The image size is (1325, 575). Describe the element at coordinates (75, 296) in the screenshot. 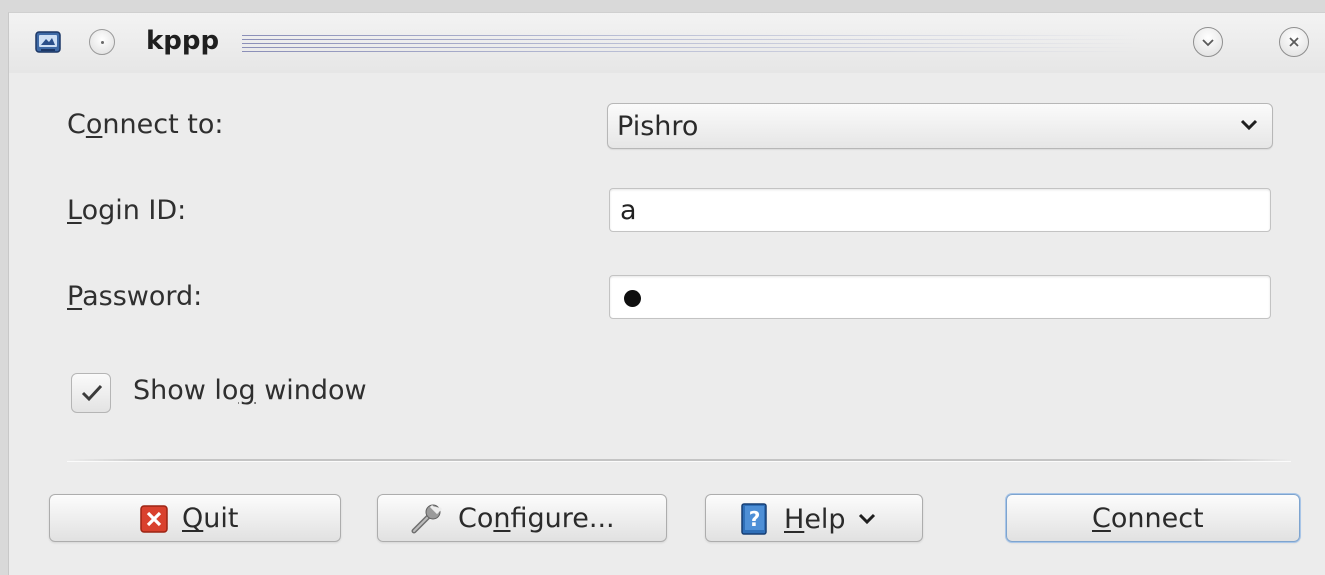

I see `password-label-accel: P` at that location.